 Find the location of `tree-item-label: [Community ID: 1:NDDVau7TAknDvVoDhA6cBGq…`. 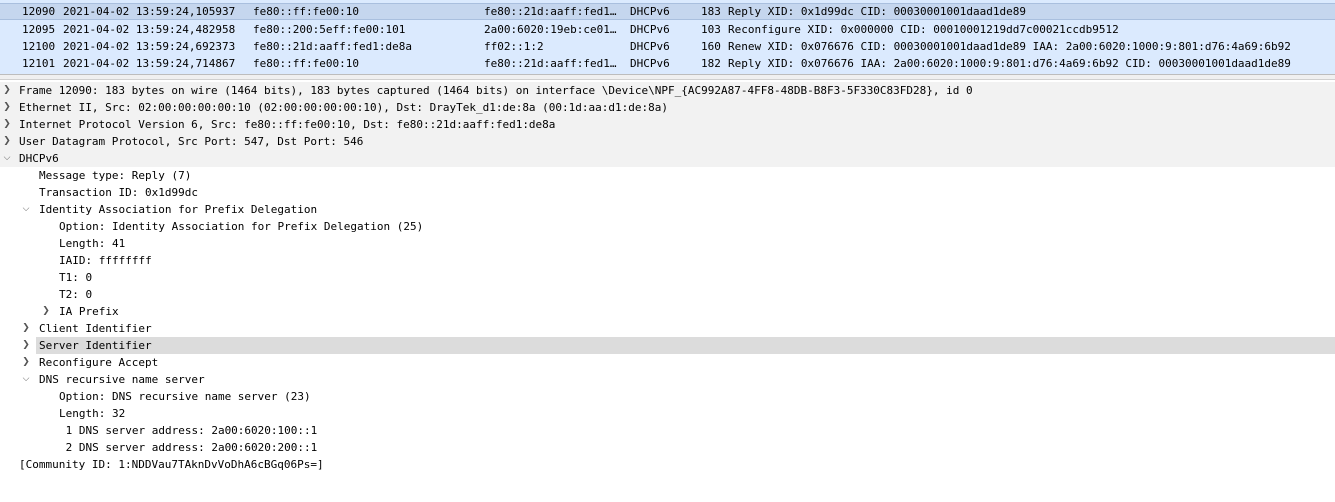

tree-item-label: [Community ID: 1:NDDVau7TAknDvVoDhA6cBGq… is located at coordinates (171, 464).